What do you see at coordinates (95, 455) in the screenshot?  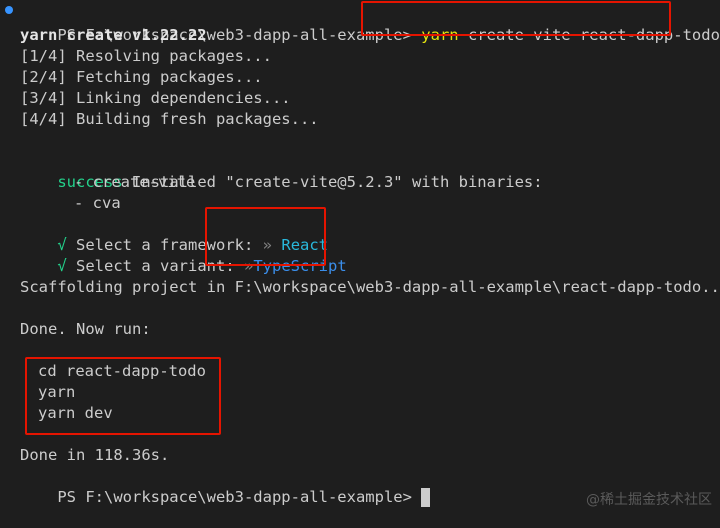 I see `done-time-line: Done in 118.36s.` at bounding box center [95, 455].